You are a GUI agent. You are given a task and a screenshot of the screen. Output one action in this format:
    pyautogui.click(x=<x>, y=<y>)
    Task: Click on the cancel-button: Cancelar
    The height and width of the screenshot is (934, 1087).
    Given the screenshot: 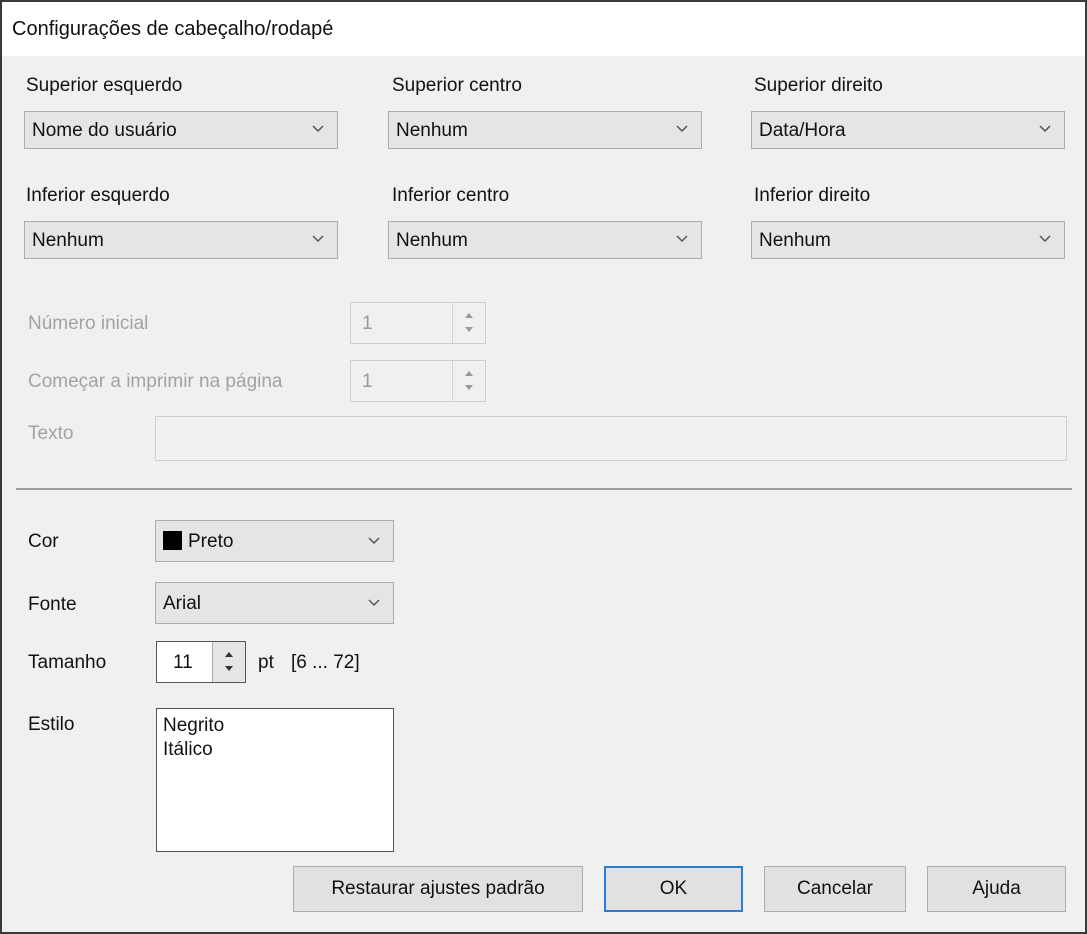 What is the action you would take?
    pyautogui.click(x=835, y=889)
    